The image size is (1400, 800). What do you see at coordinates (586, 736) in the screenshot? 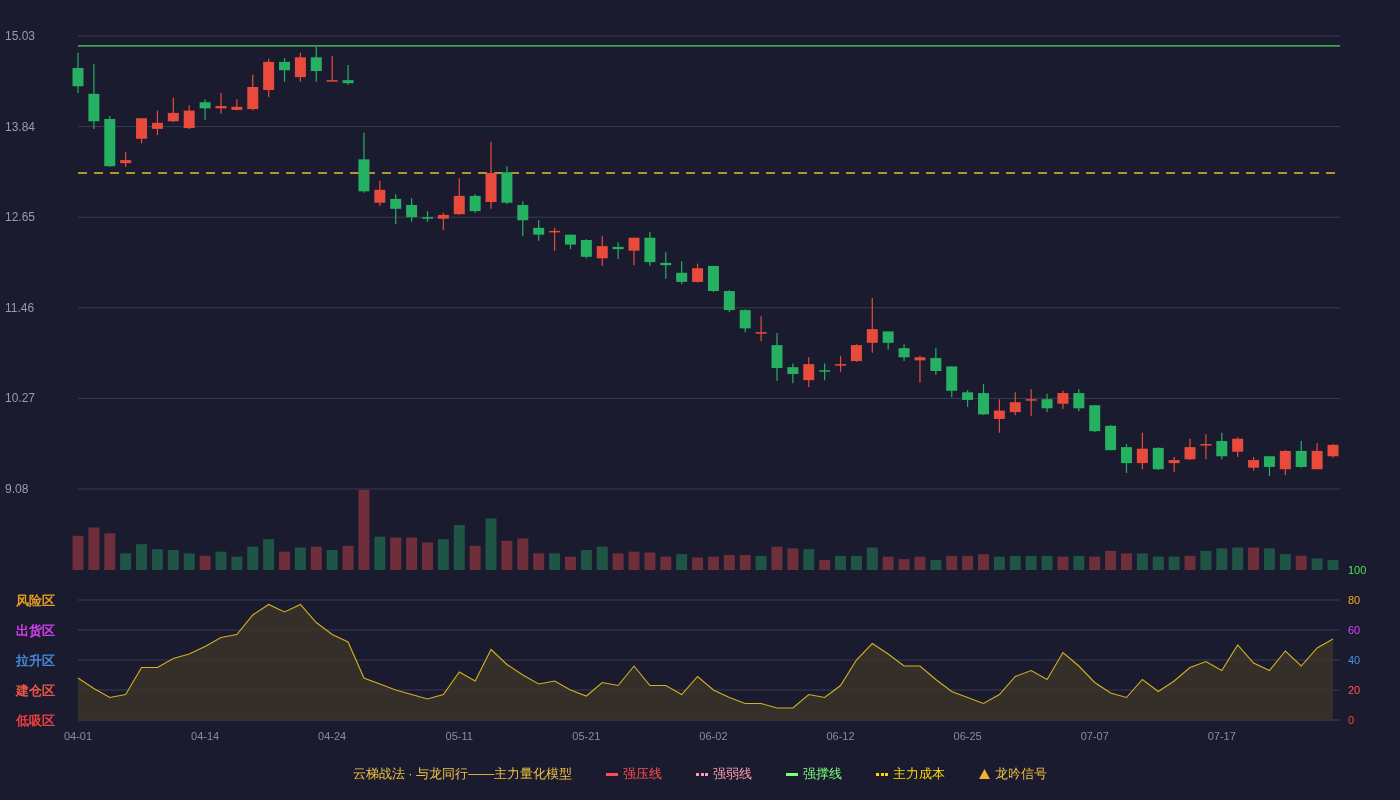
I see `axis-tick-label: 05-21` at bounding box center [586, 736].